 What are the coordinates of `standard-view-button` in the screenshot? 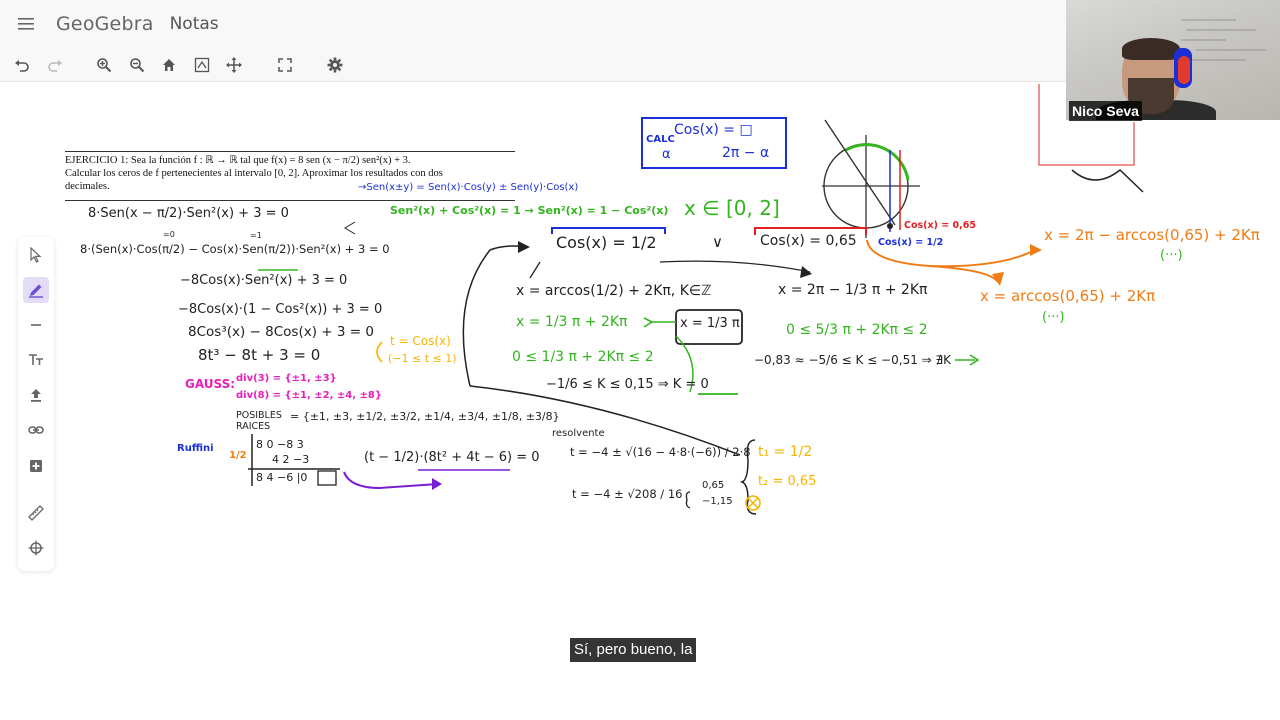 It's located at (202, 65).